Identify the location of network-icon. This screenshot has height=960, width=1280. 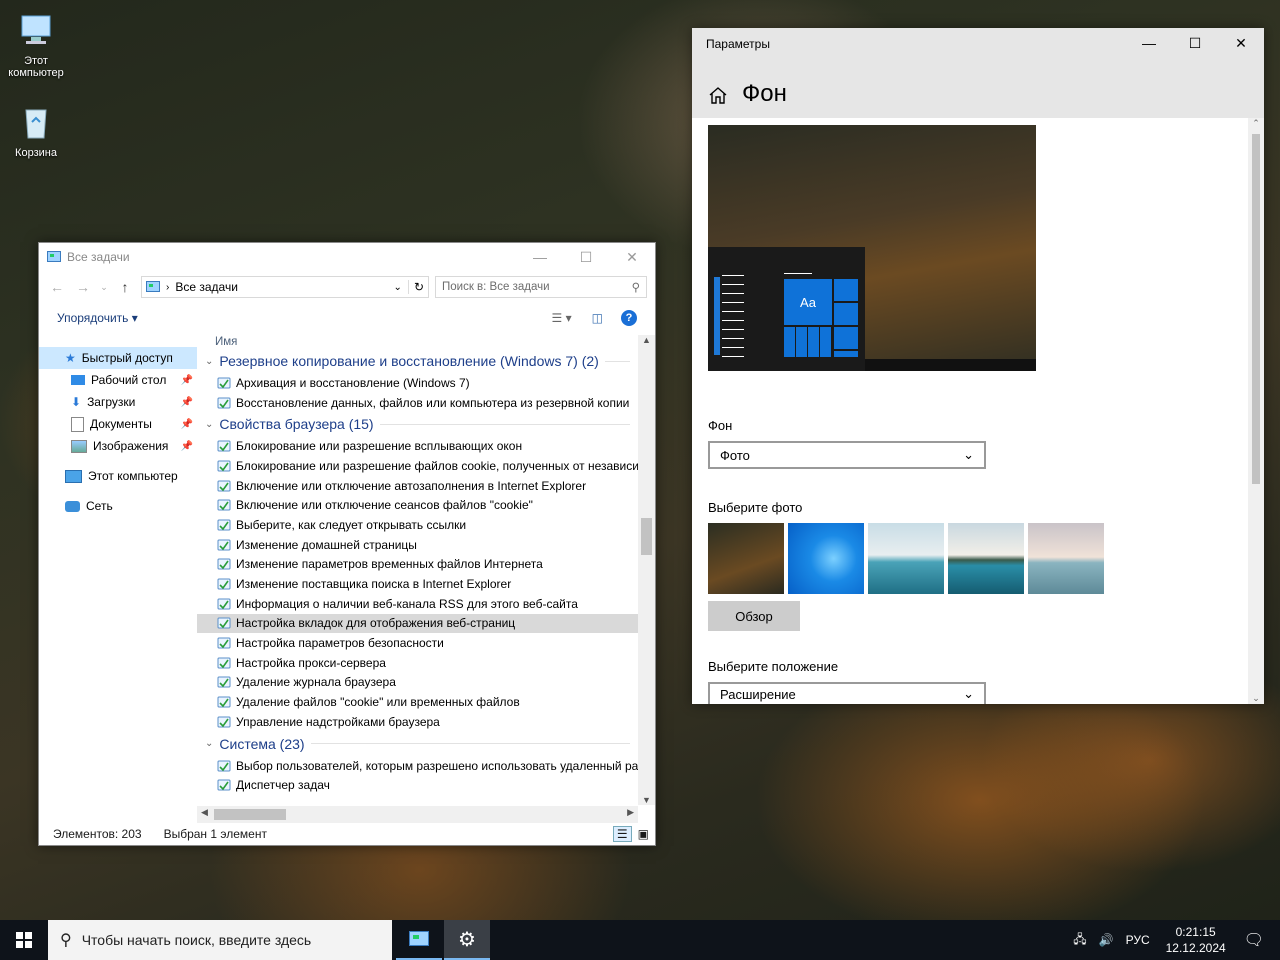
(72, 506).